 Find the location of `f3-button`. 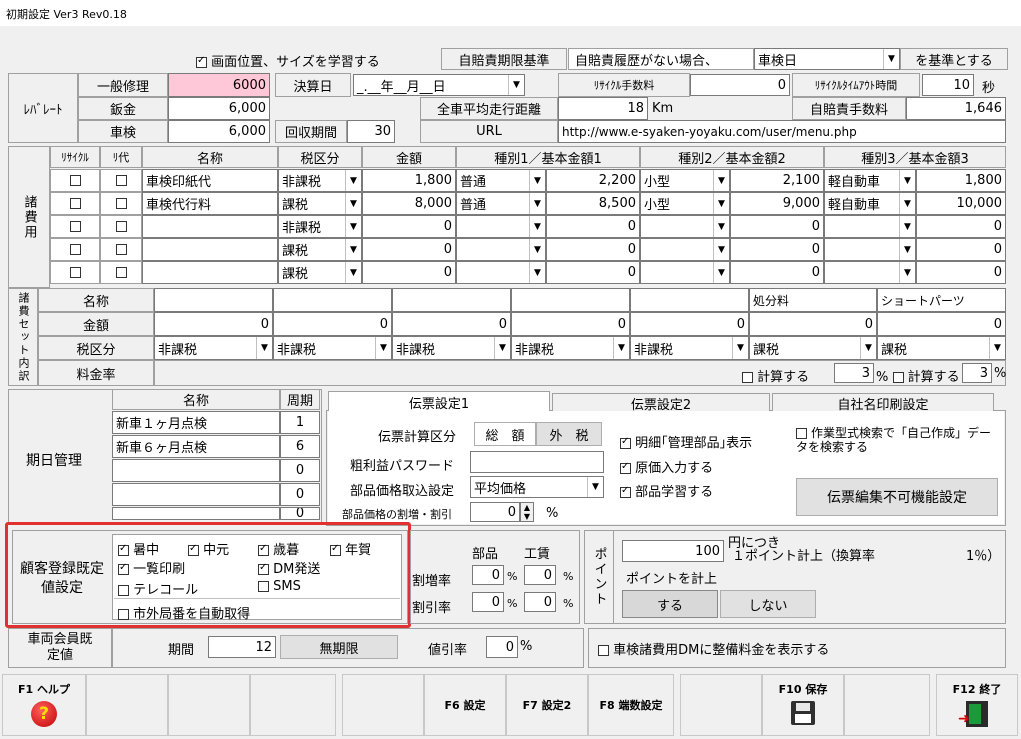

f3-button is located at coordinates (209, 705).